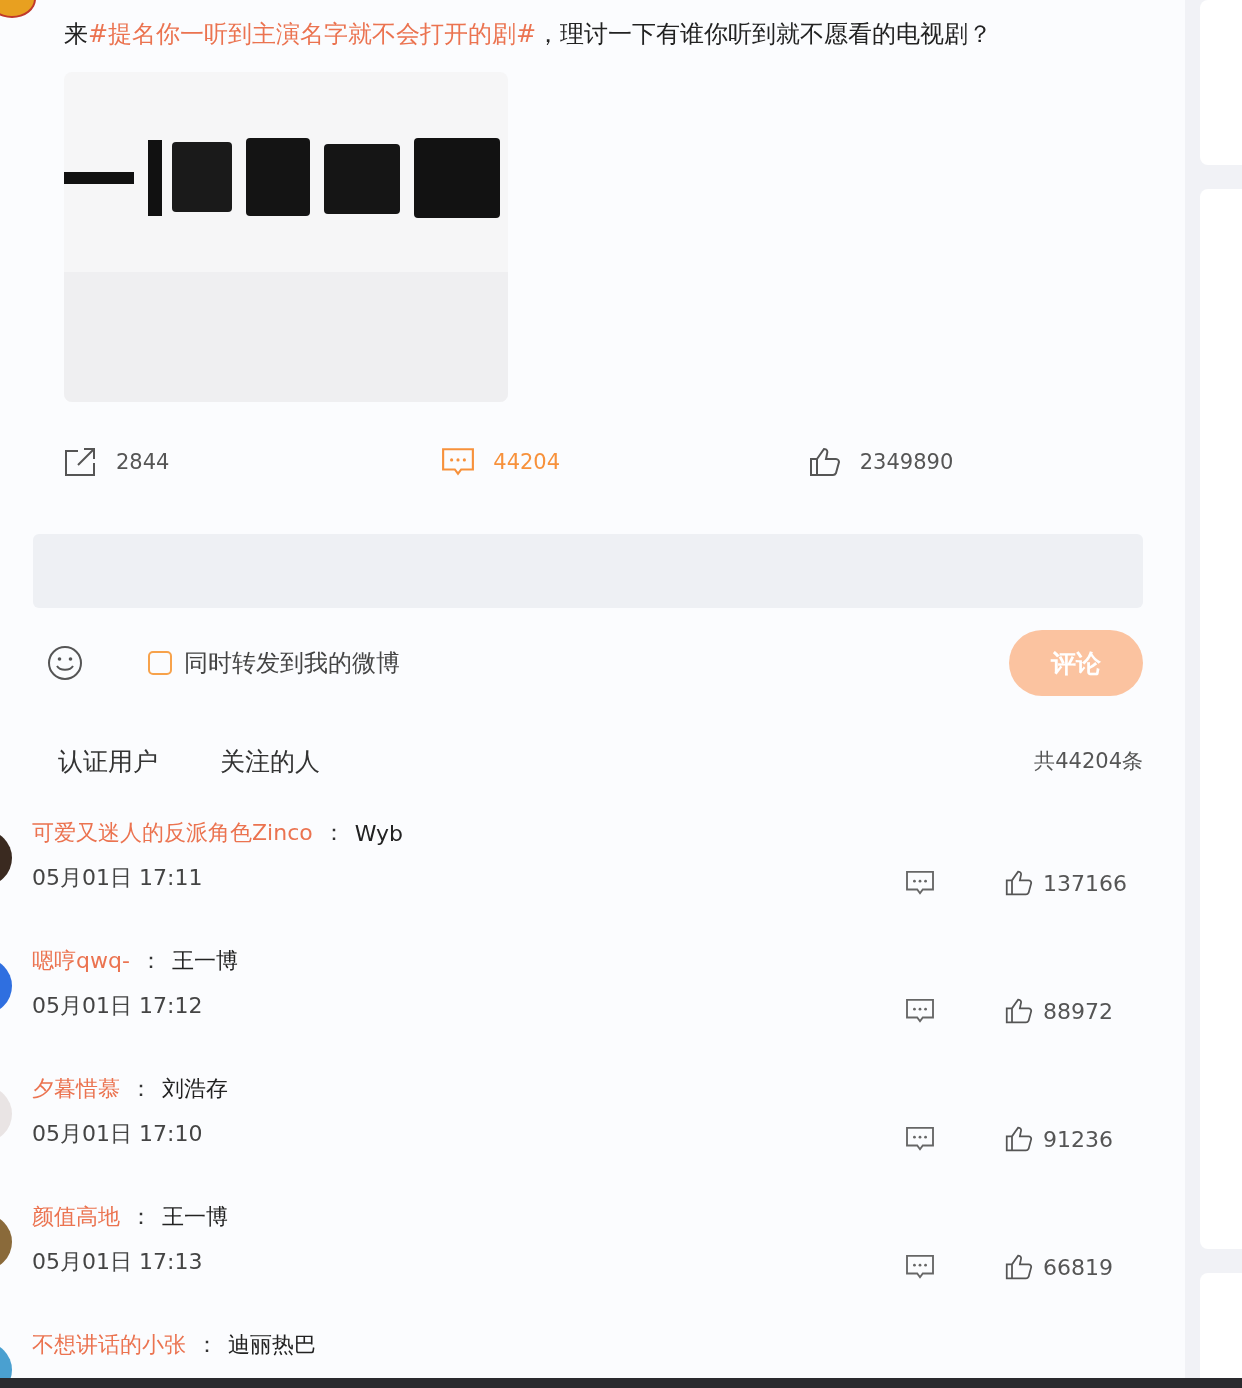  Describe the element at coordinates (118, 1262) in the screenshot. I see `comment-time: 05月01日 17:13` at that location.